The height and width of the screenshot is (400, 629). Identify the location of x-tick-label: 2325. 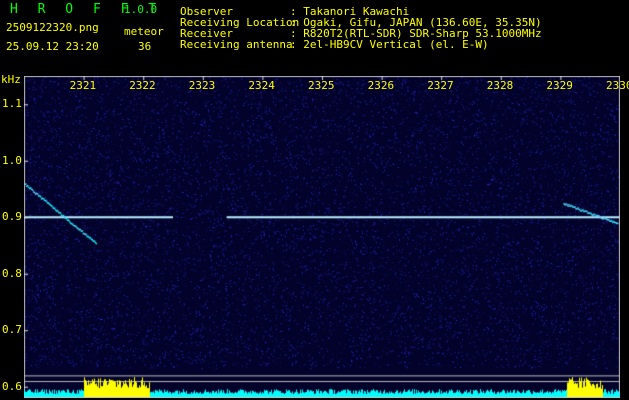
(321, 85).